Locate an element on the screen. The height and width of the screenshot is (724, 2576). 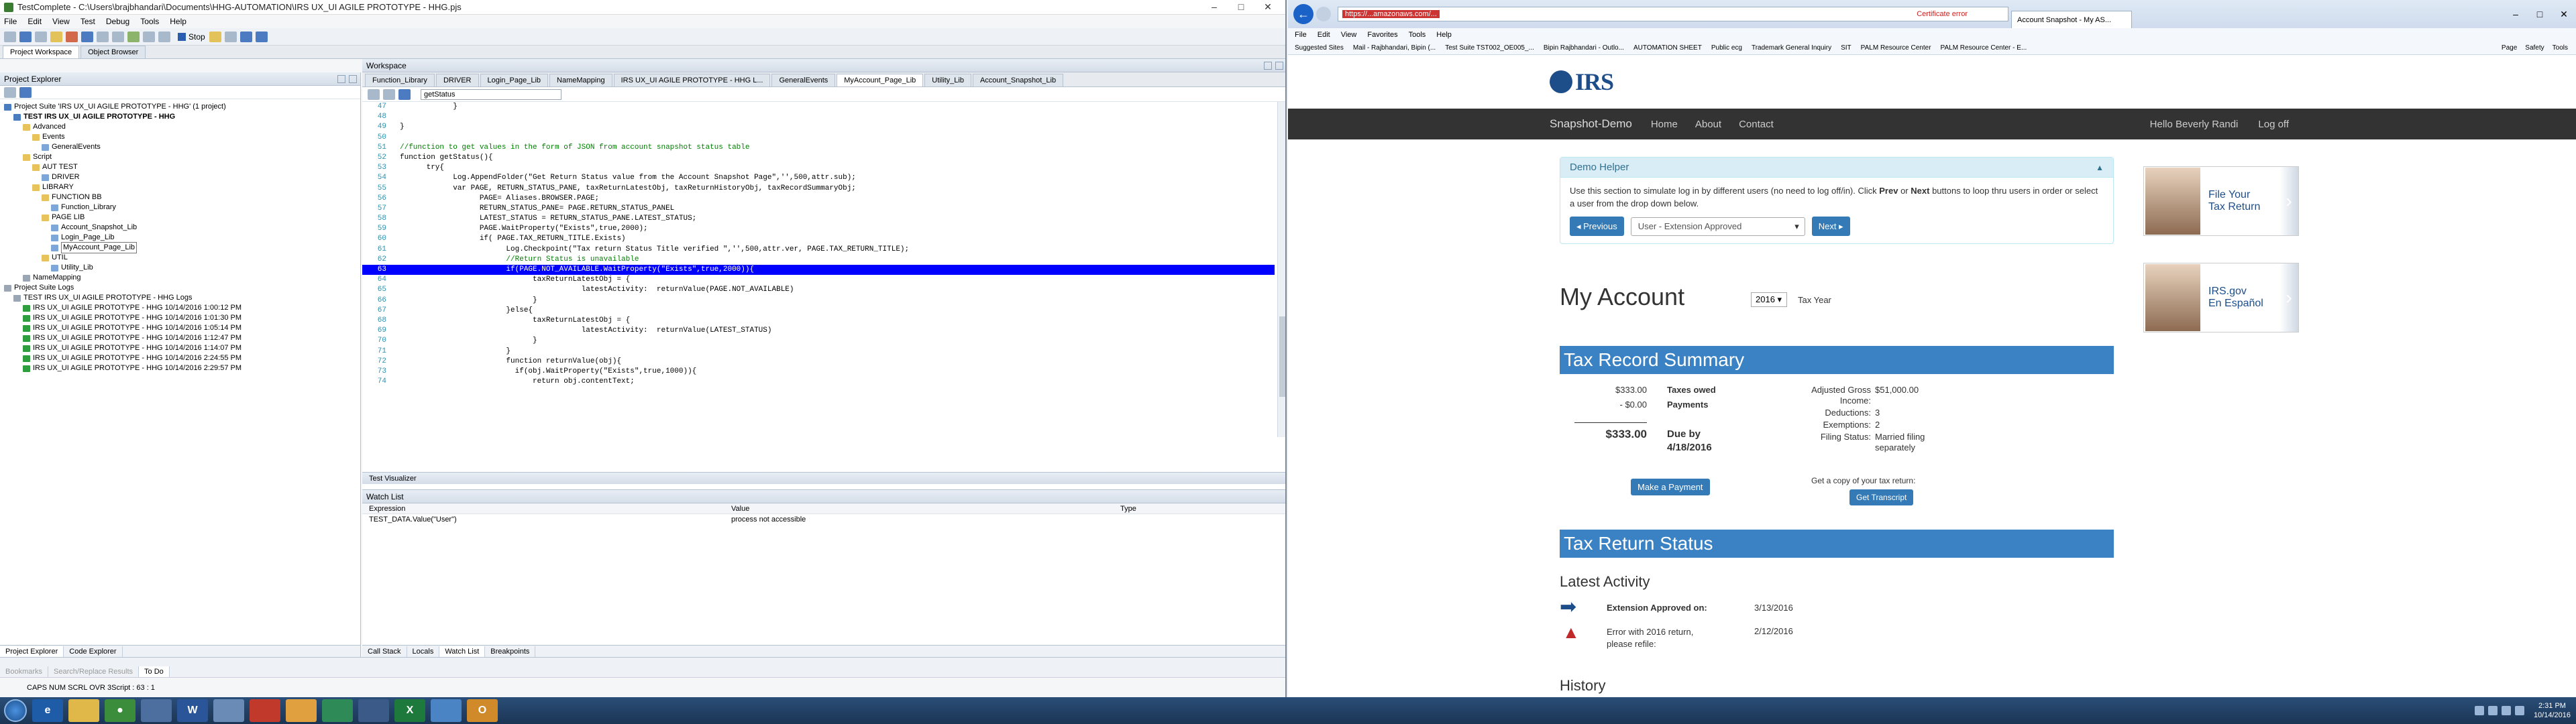
chrome-icon: ● is located at coordinates (120, 710).